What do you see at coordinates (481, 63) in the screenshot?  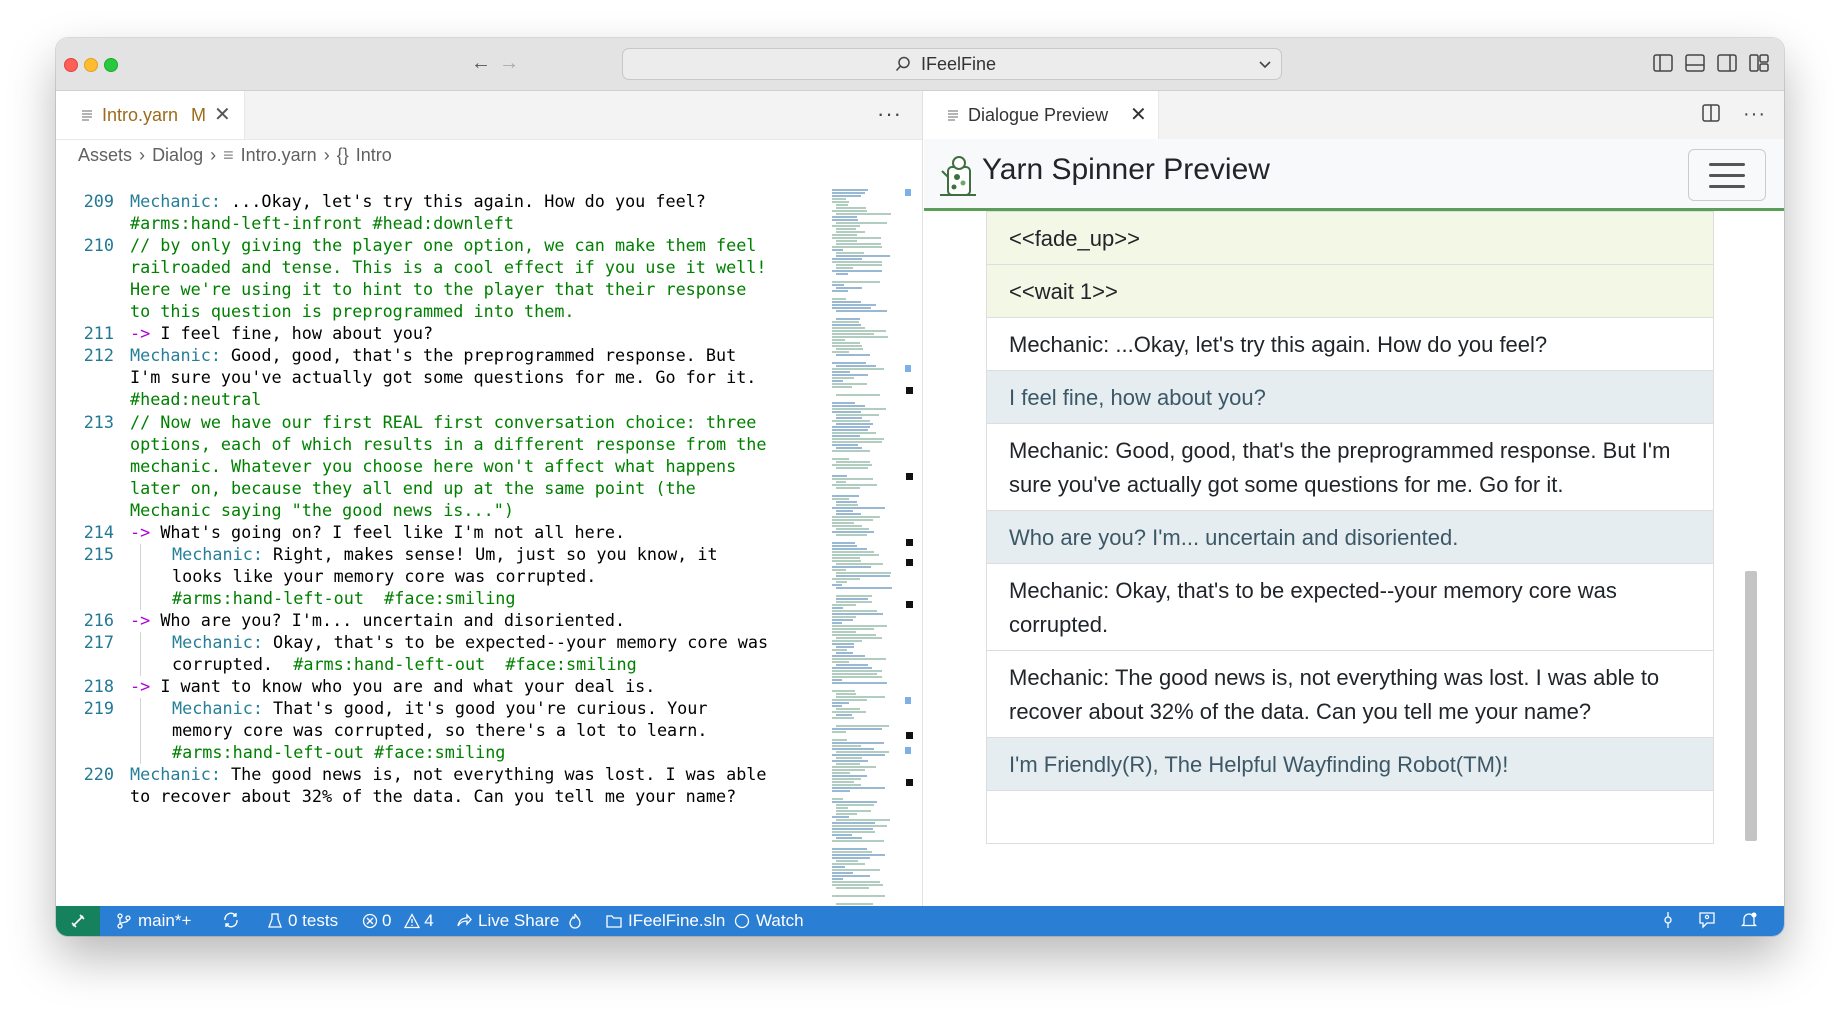 I see `back-arrow-icon: ←` at bounding box center [481, 63].